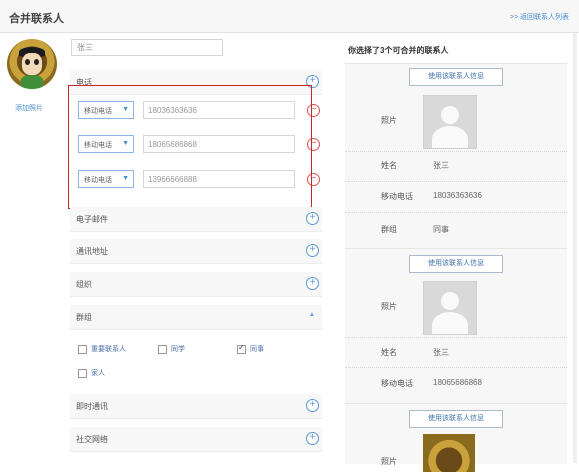  What do you see at coordinates (312, 218) in the screenshot?
I see `add-email-plus-icon: +` at bounding box center [312, 218].